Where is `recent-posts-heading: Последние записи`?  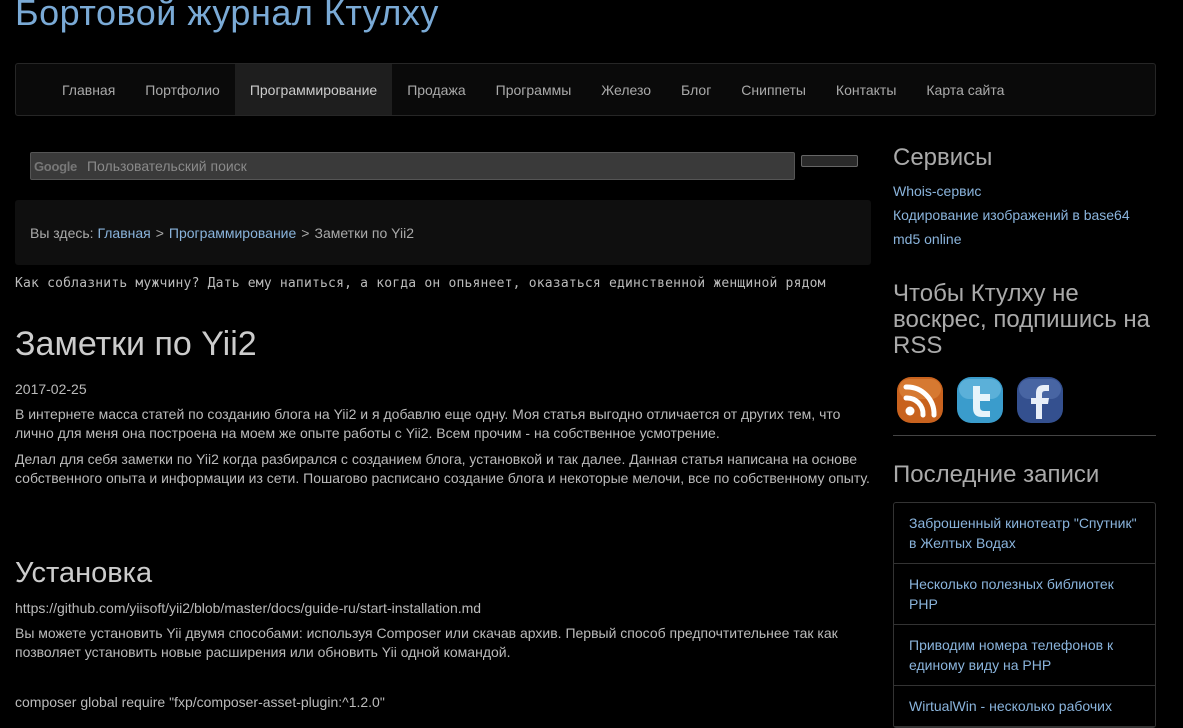
recent-posts-heading: Последние записи is located at coordinates (996, 474).